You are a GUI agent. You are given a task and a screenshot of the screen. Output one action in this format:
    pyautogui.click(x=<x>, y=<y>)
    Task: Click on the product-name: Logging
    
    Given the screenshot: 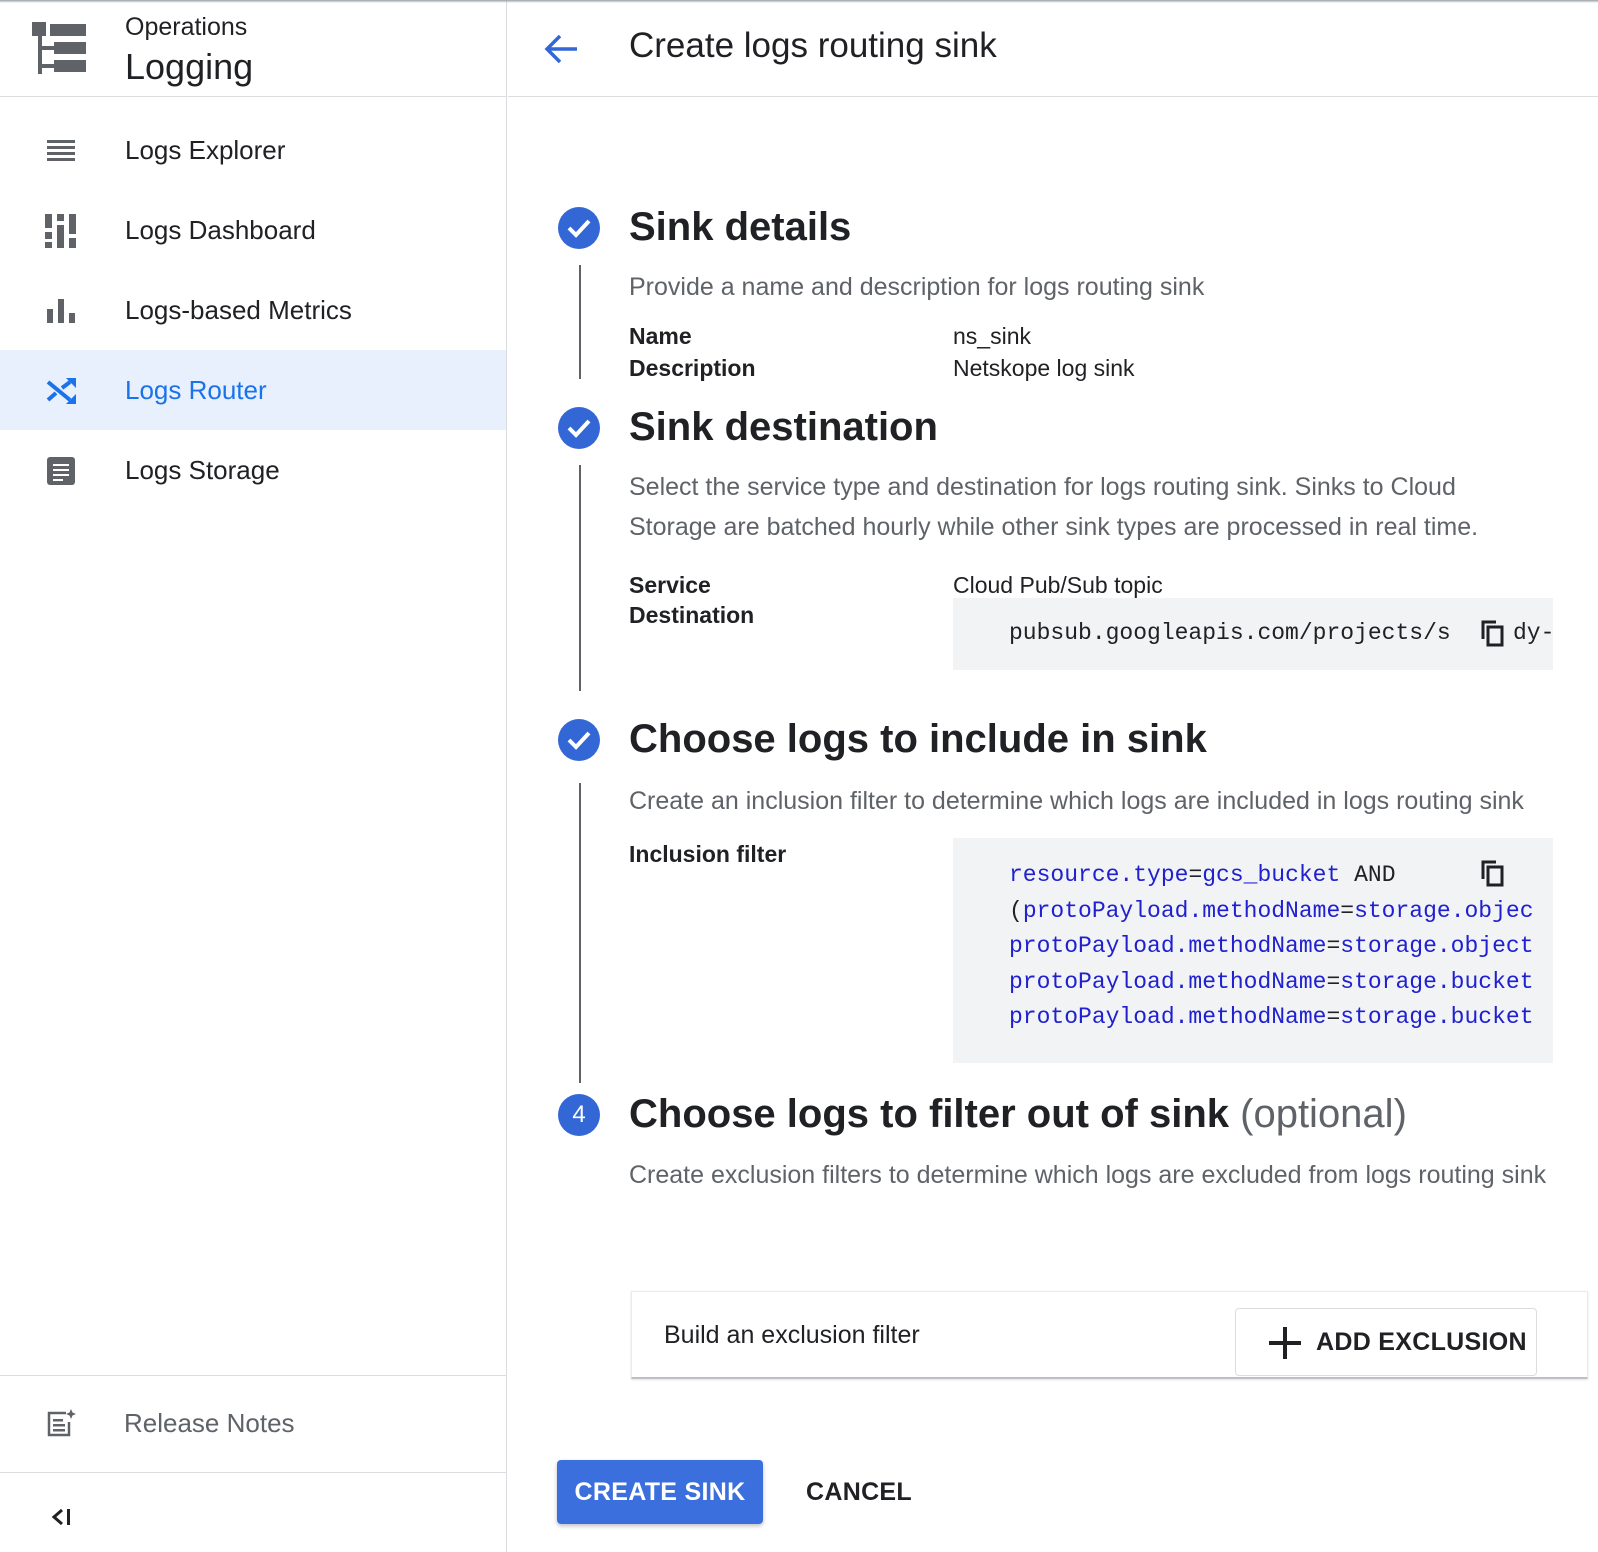 What is the action you would take?
    pyautogui.click(x=189, y=66)
    